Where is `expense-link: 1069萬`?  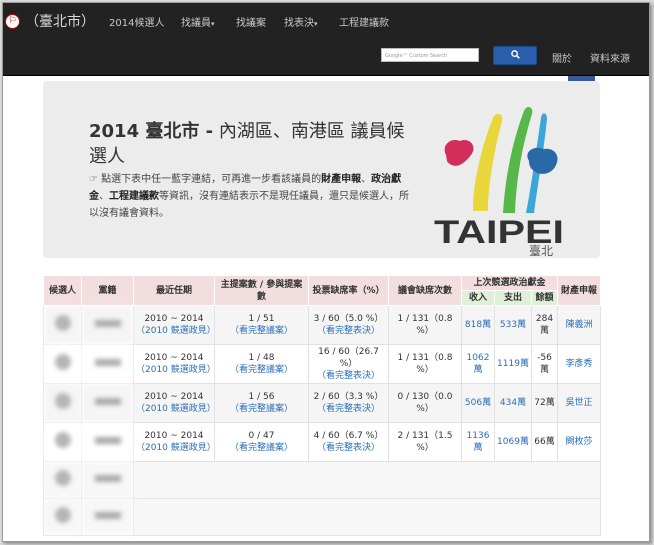 expense-link: 1069萬 is located at coordinates (513, 442).